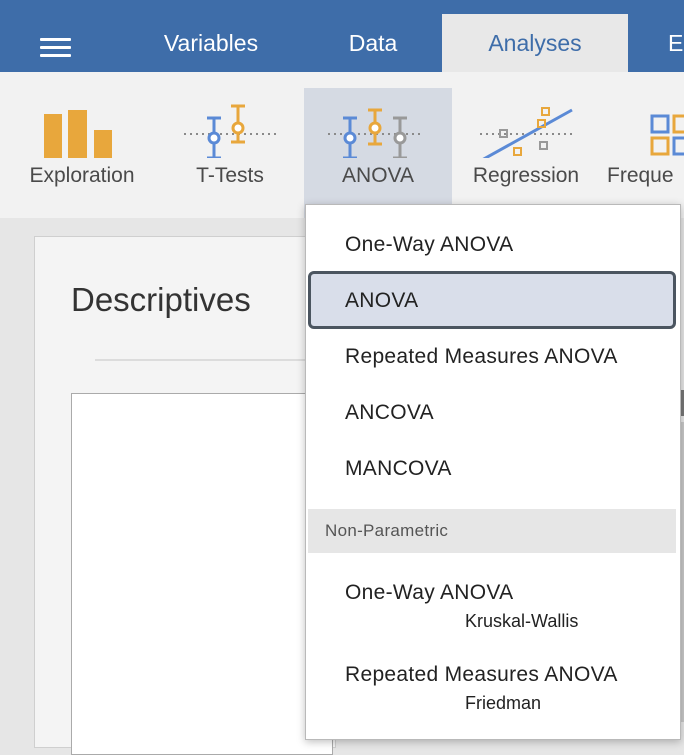 The width and height of the screenshot is (684, 755). I want to click on section-header-non-parametric: Non-Parametric, so click(492, 531).